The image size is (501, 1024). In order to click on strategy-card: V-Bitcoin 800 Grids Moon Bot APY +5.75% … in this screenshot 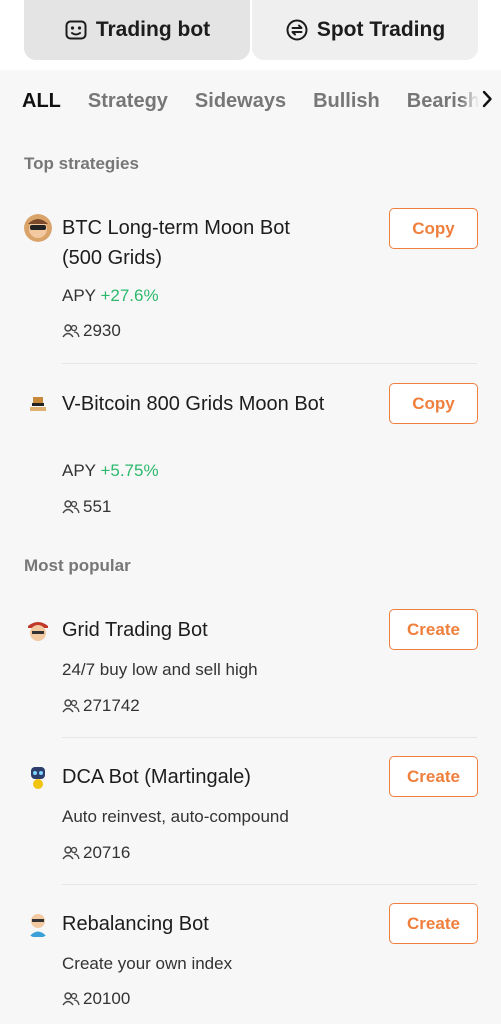, I will do `click(251, 456)`.